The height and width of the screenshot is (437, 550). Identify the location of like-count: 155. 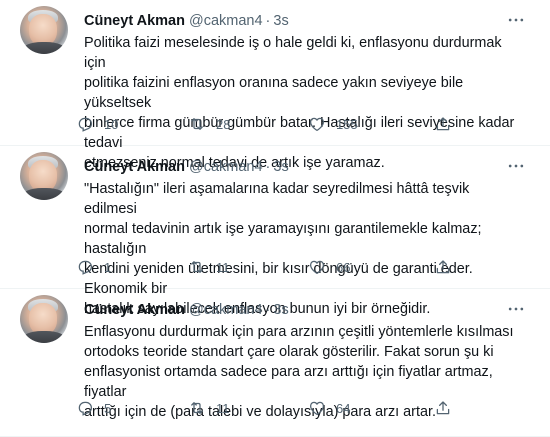
(347, 124).